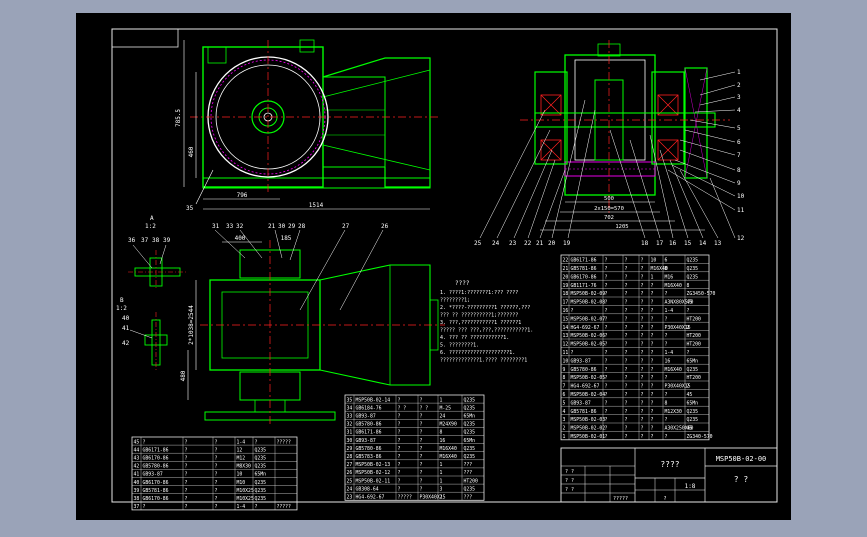 The image size is (867, 537). Describe the element at coordinates (566, 319) in the screenshot. I see `table-cell: 15` at that location.